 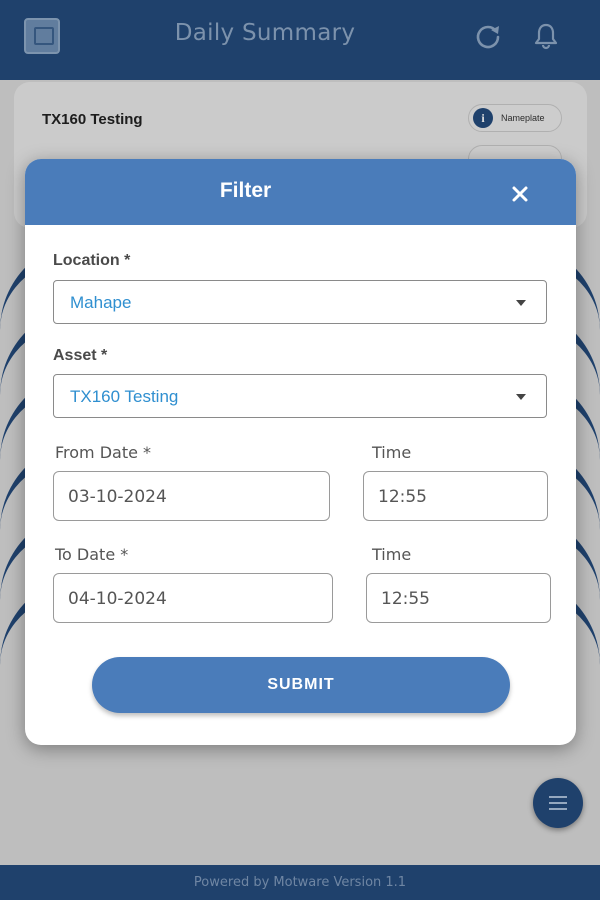 I want to click on asset-select: TX160 Testing, so click(x=300, y=396).